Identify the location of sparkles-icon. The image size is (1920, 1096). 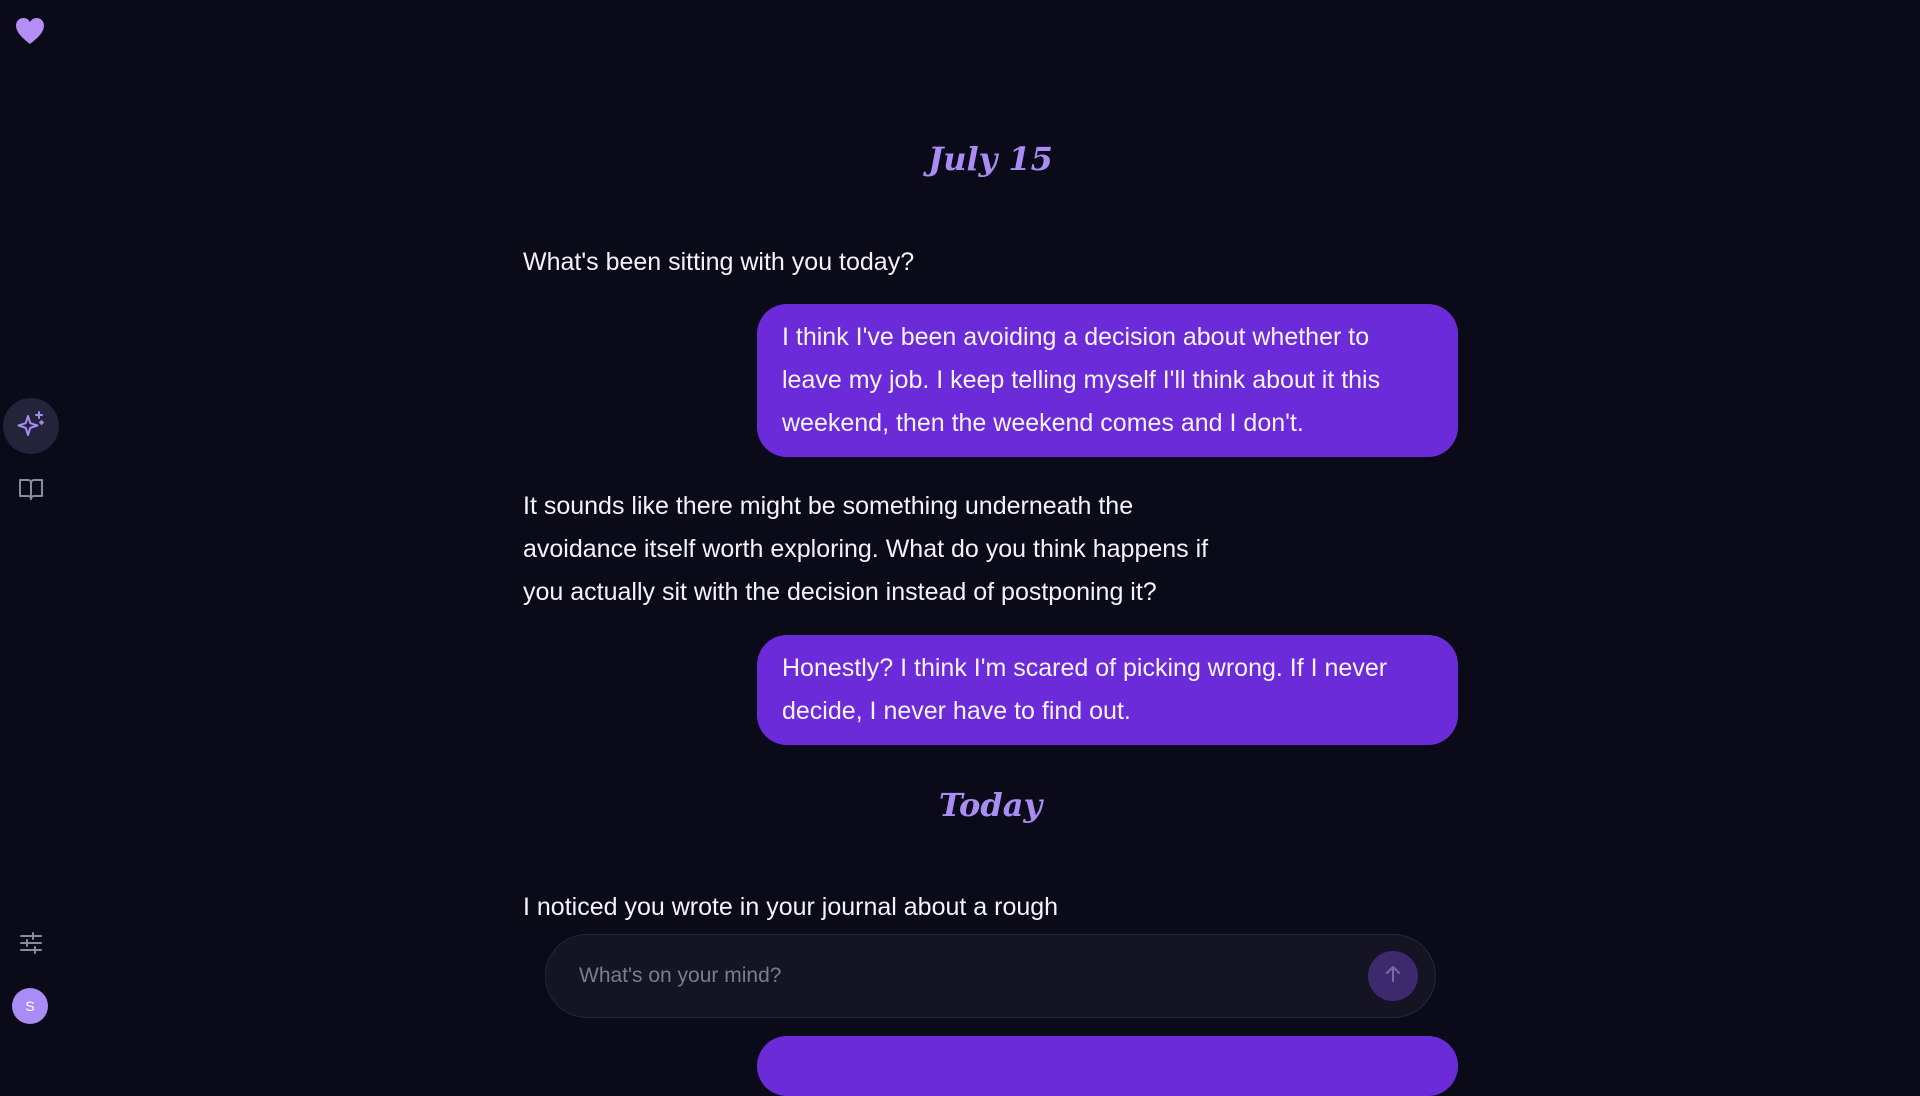
(31, 426).